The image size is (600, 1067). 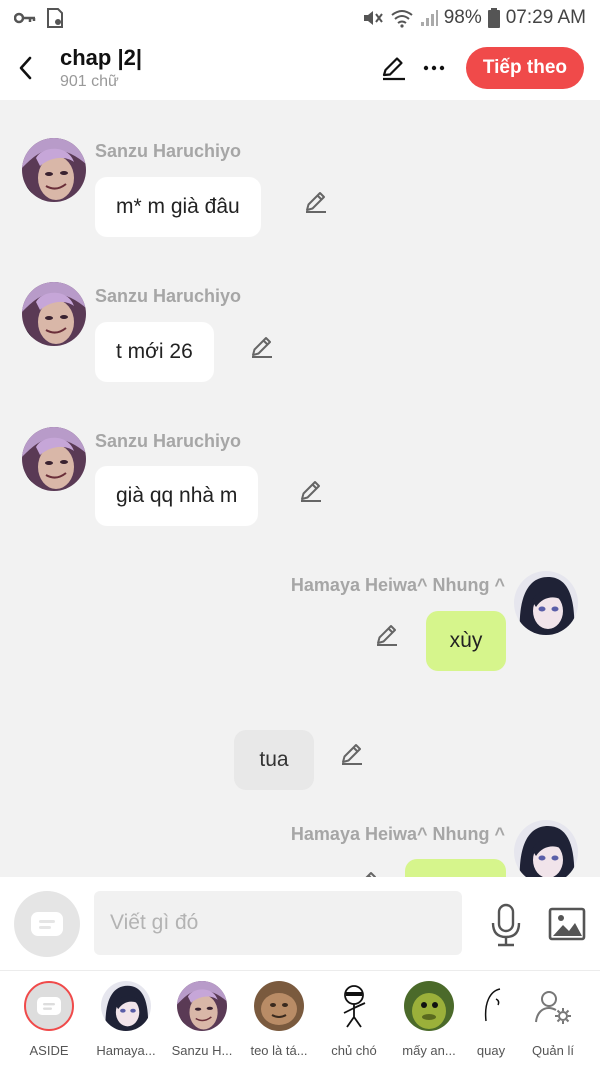 I want to click on chat-bubble-icon, so click(x=47, y=924).